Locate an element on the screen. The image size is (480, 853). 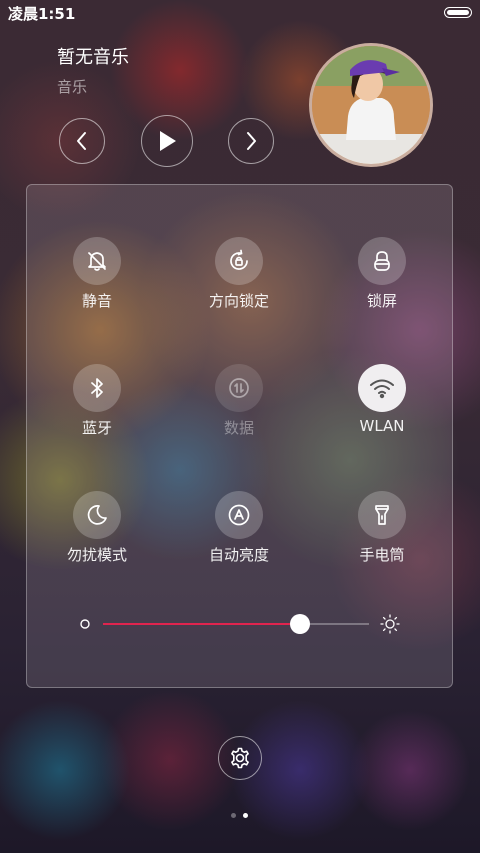
toggle-do-not-disturb: 勿扰模式 is located at coordinates (97, 528).